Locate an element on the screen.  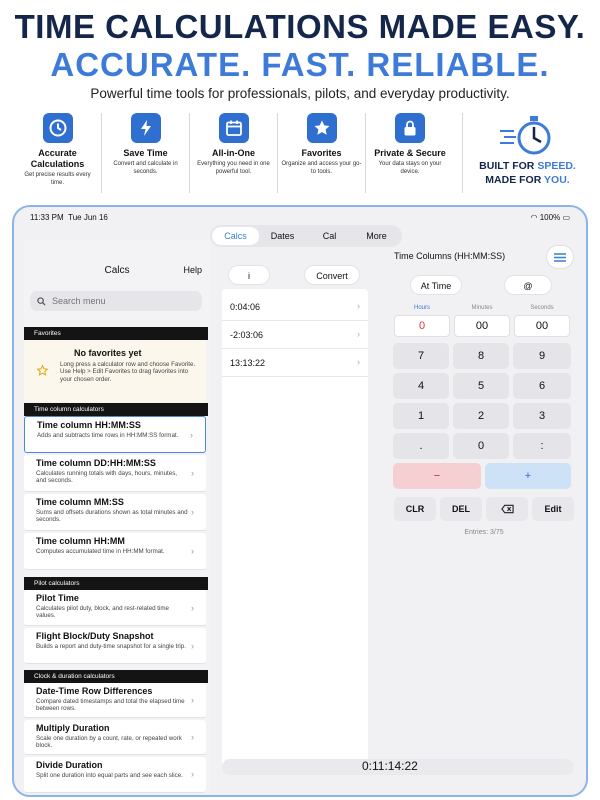
speed-line-1: BUILT FOR SPEED. is located at coordinates (527, 166).